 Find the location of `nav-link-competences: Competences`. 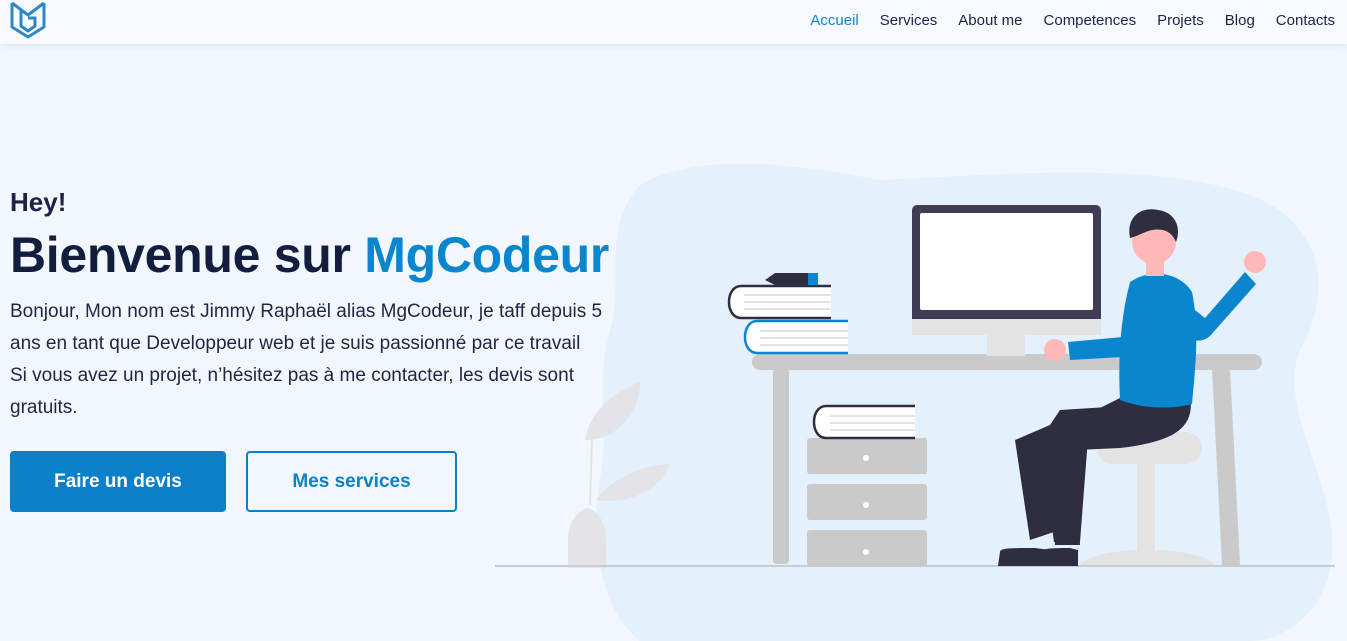

nav-link-competences: Competences is located at coordinates (1090, 20).